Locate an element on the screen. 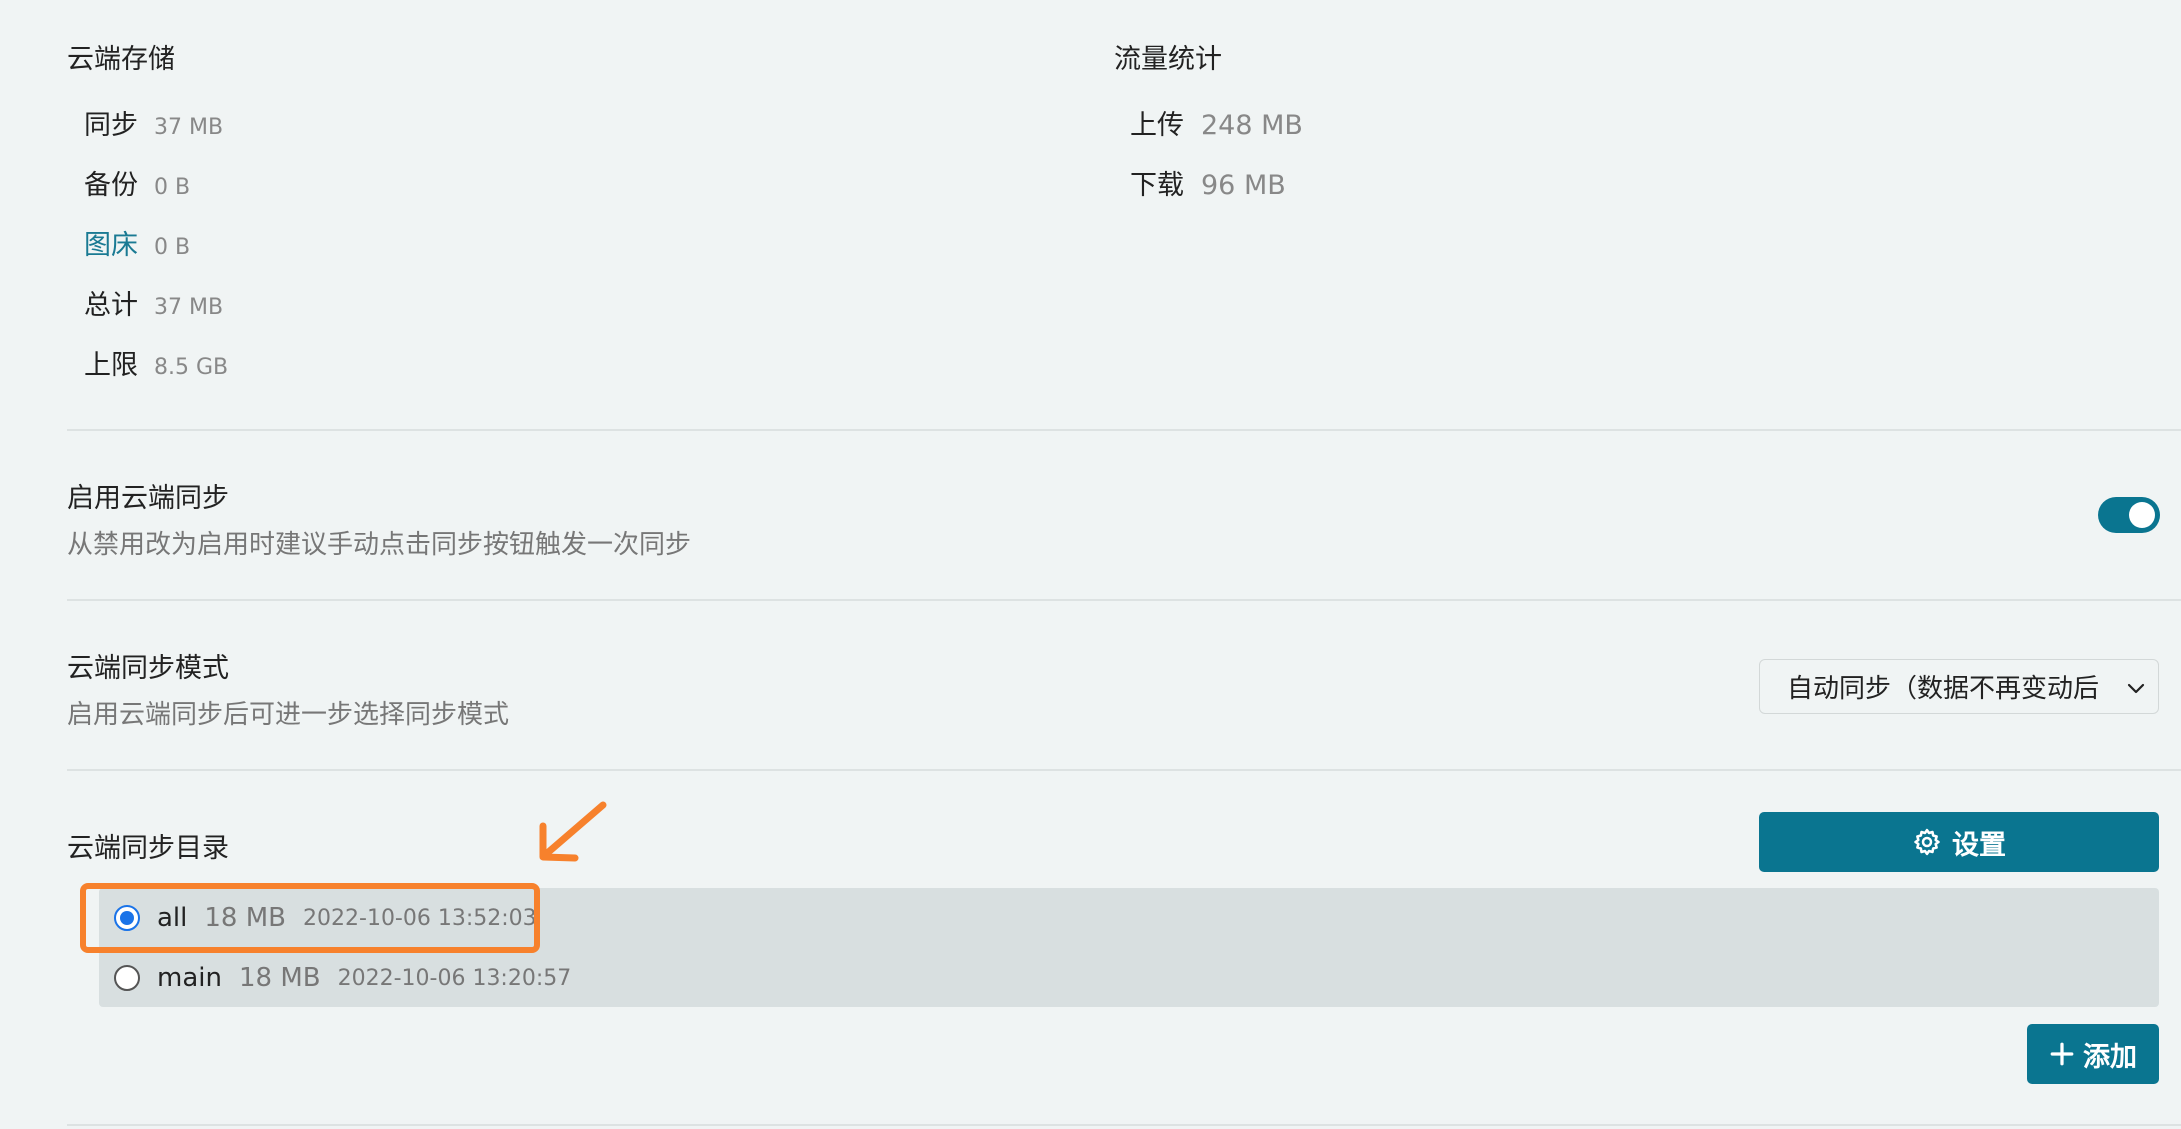  enable-sync-toggle is located at coordinates (2129, 515).